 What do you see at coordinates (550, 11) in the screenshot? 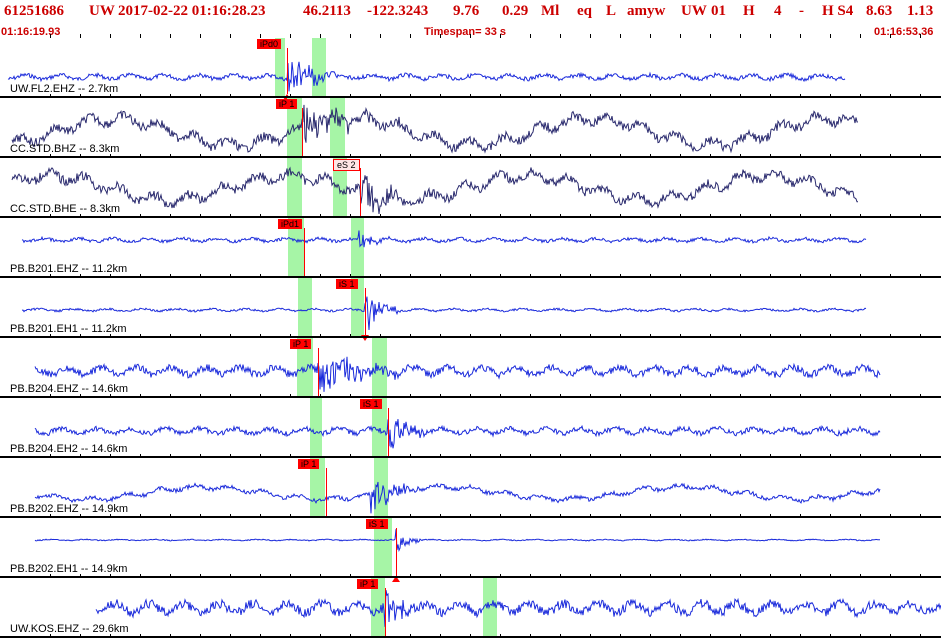
I see `event-mag-type: Ml` at bounding box center [550, 11].